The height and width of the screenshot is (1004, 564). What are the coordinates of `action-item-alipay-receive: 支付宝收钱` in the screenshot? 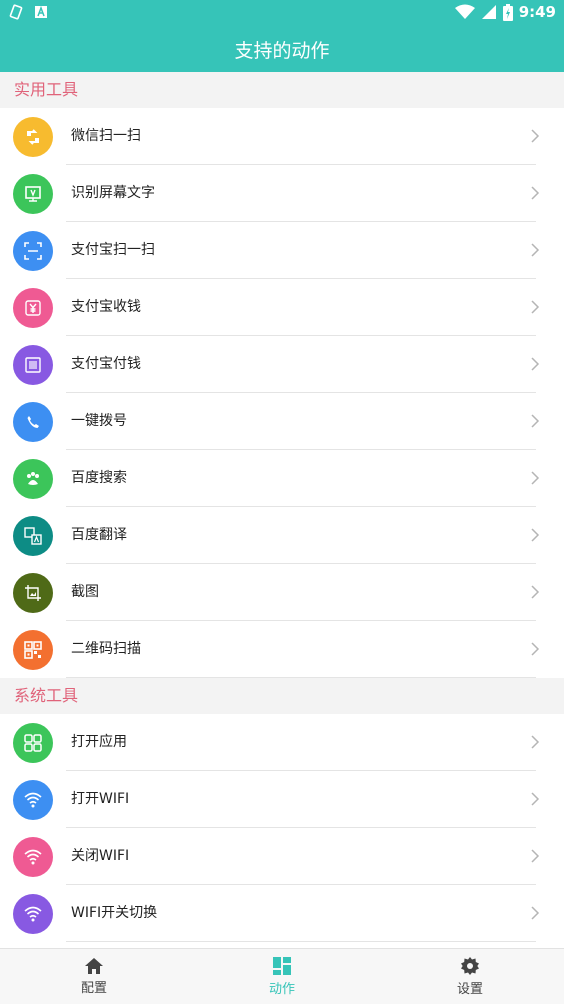 It's located at (282, 307).